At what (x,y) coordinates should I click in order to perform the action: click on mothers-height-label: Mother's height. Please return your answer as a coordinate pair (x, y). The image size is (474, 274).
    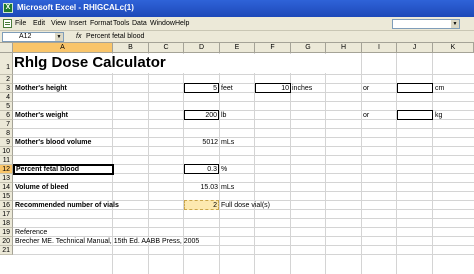
    Looking at the image, I should click on (41, 88).